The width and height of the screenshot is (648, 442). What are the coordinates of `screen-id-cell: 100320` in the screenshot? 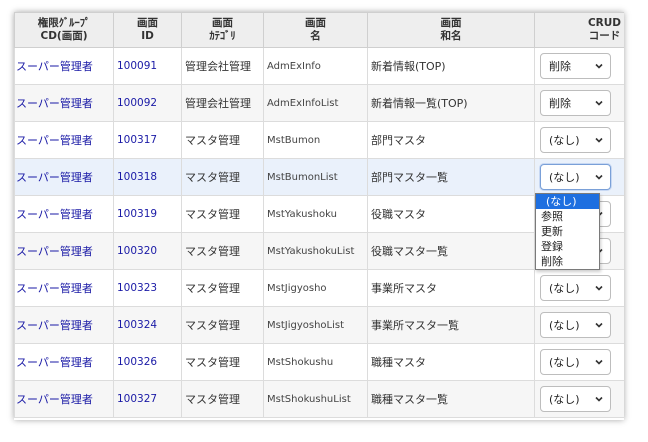 It's located at (147, 251).